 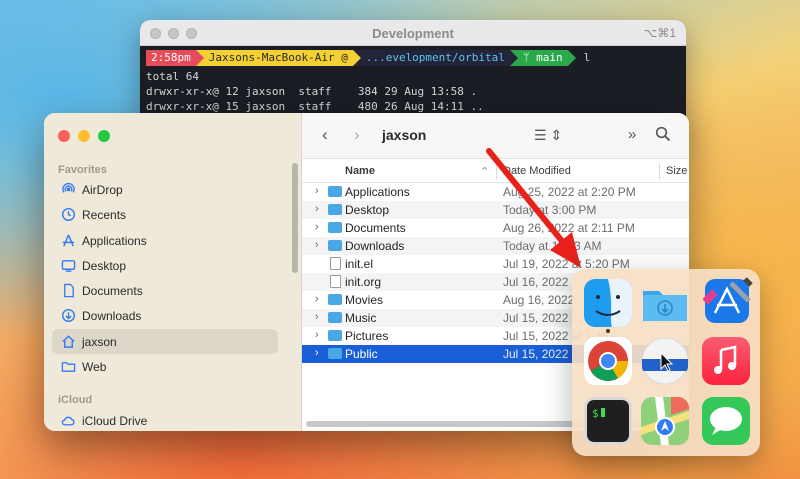 I want to click on forward-chevron-icon: ›, so click(x=357, y=135).